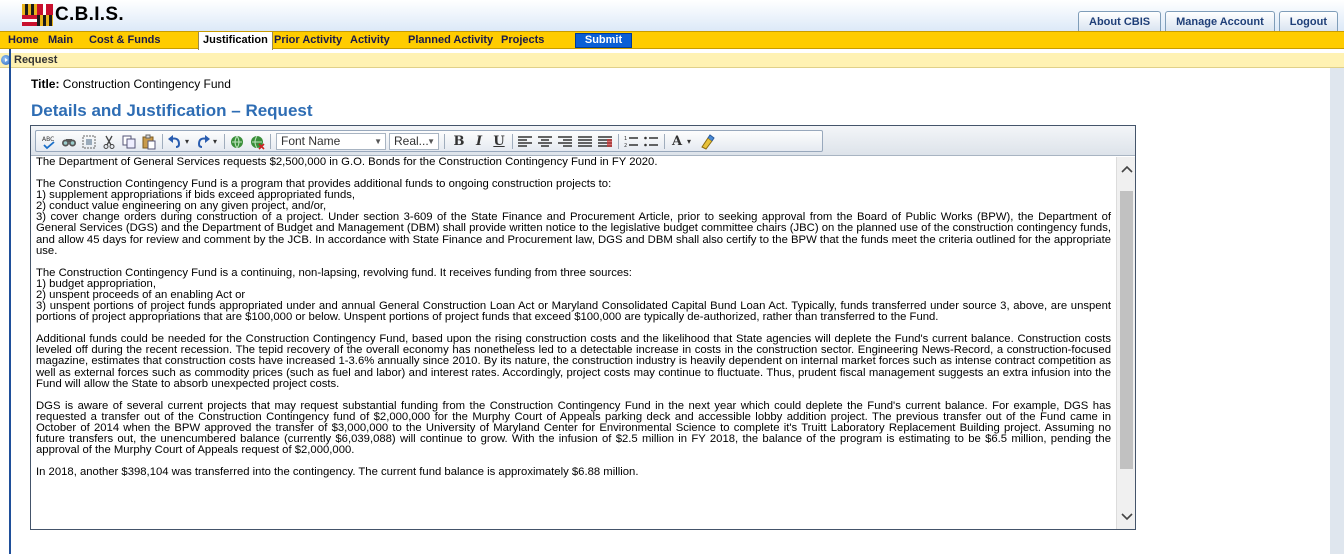 The height and width of the screenshot is (554, 1344). Describe the element at coordinates (651, 141) in the screenshot. I see `unordered-list-icon` at that location.